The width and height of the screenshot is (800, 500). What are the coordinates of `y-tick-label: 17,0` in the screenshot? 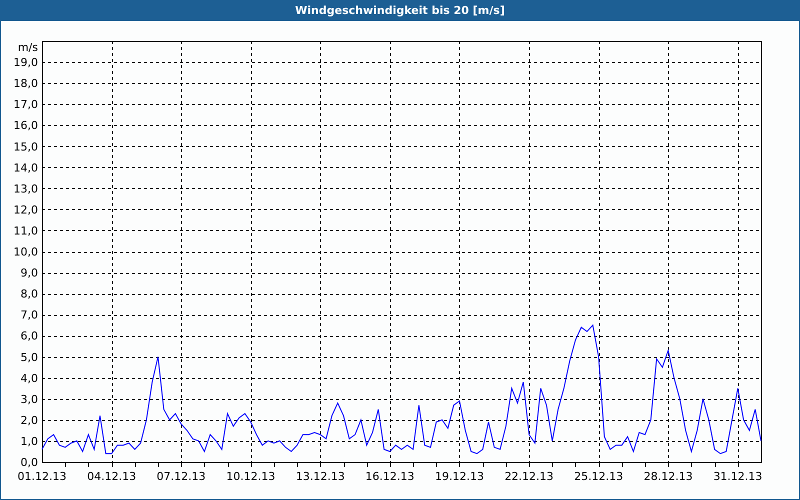 It's located at (26, 105).